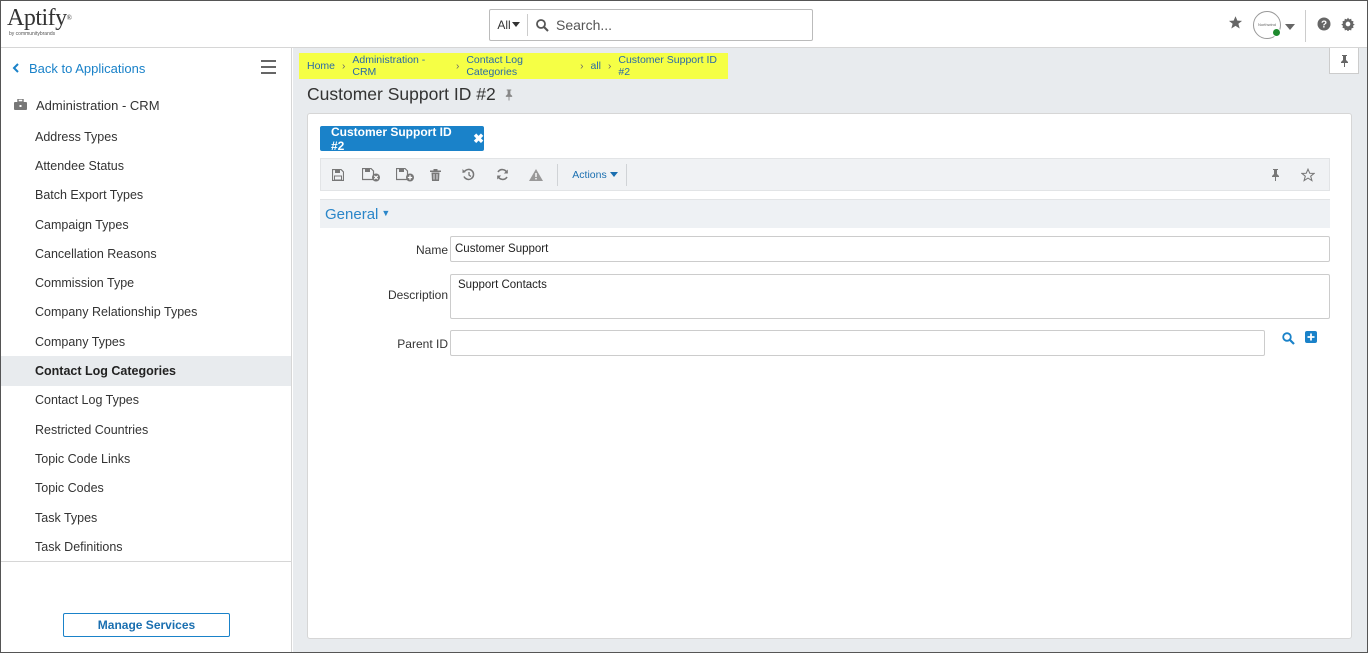 Image resolution: width=1368 pixels, height=653 pixels. I want to click on sidebar-item-label: Address Types, so click(76, 136).